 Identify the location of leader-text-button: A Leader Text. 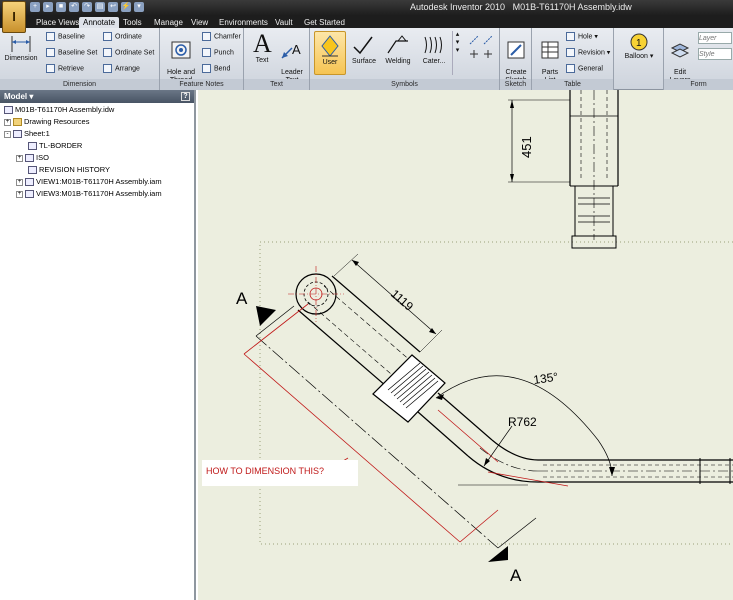
(292, 58).